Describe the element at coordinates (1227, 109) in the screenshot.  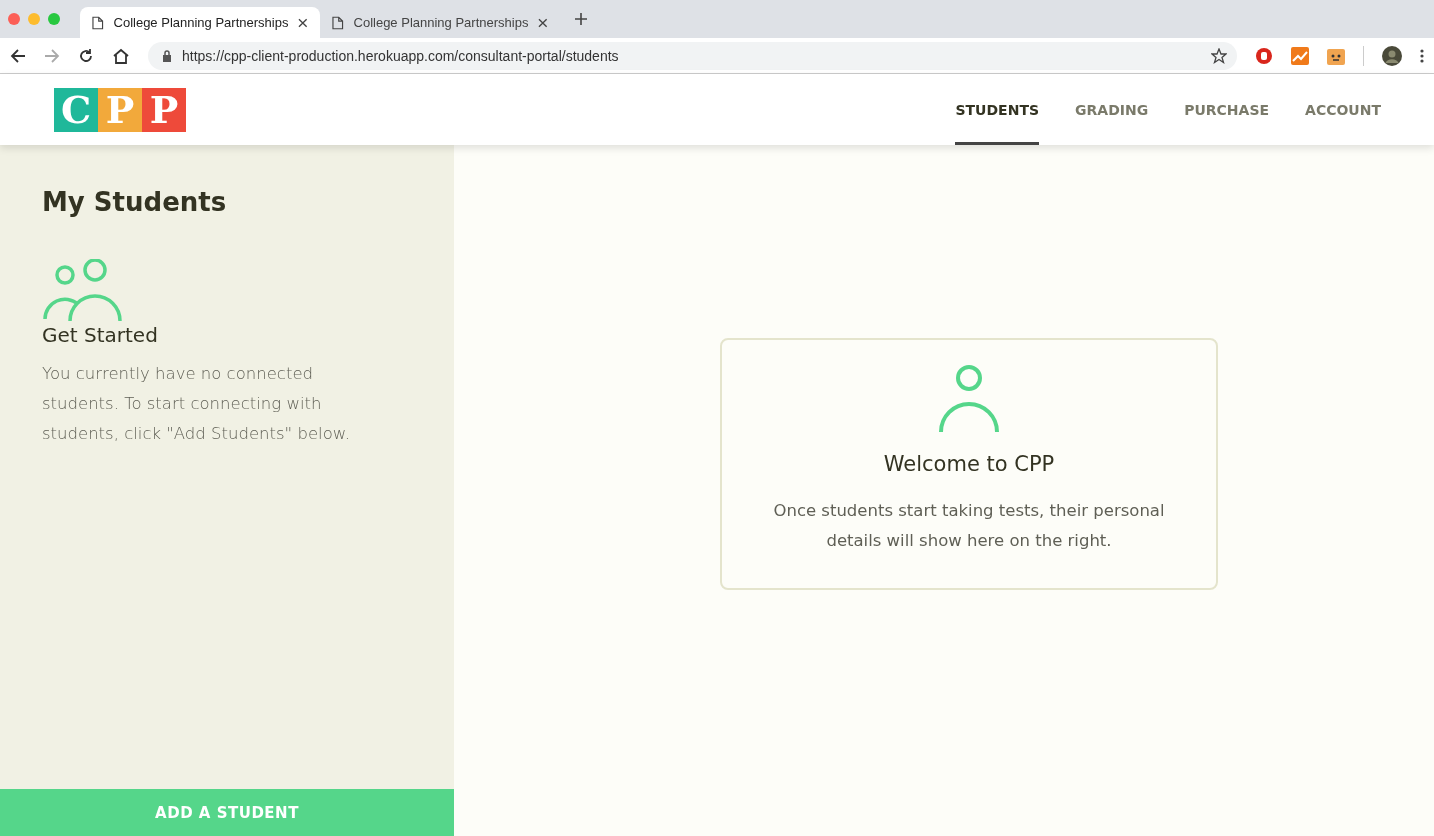
I see `nav-link: PURCHASE` at that location.